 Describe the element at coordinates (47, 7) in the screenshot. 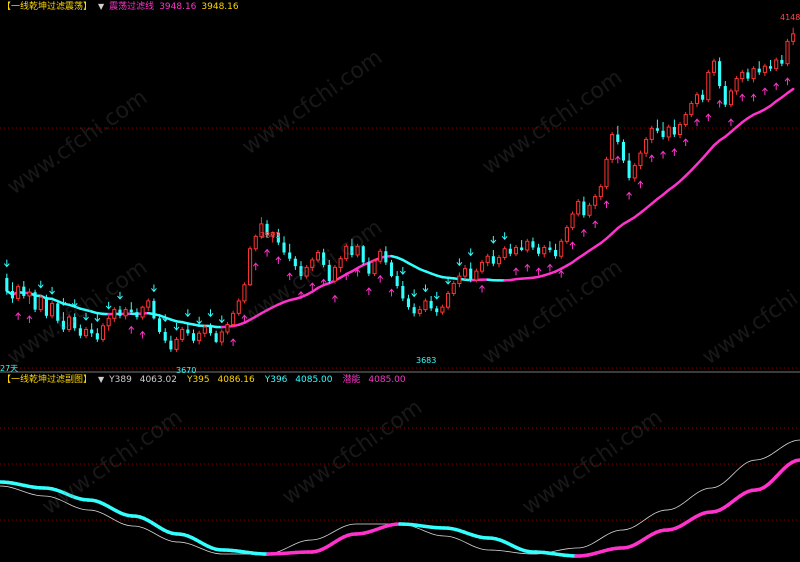

I see `main-indicator-name: 【一线乾坤过滤震荡】` at that location.